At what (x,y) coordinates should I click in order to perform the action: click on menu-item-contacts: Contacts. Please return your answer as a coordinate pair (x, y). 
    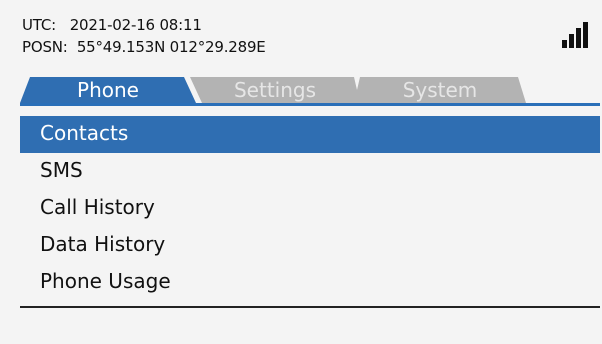
    Looking at the image, I should click on (310, 134).